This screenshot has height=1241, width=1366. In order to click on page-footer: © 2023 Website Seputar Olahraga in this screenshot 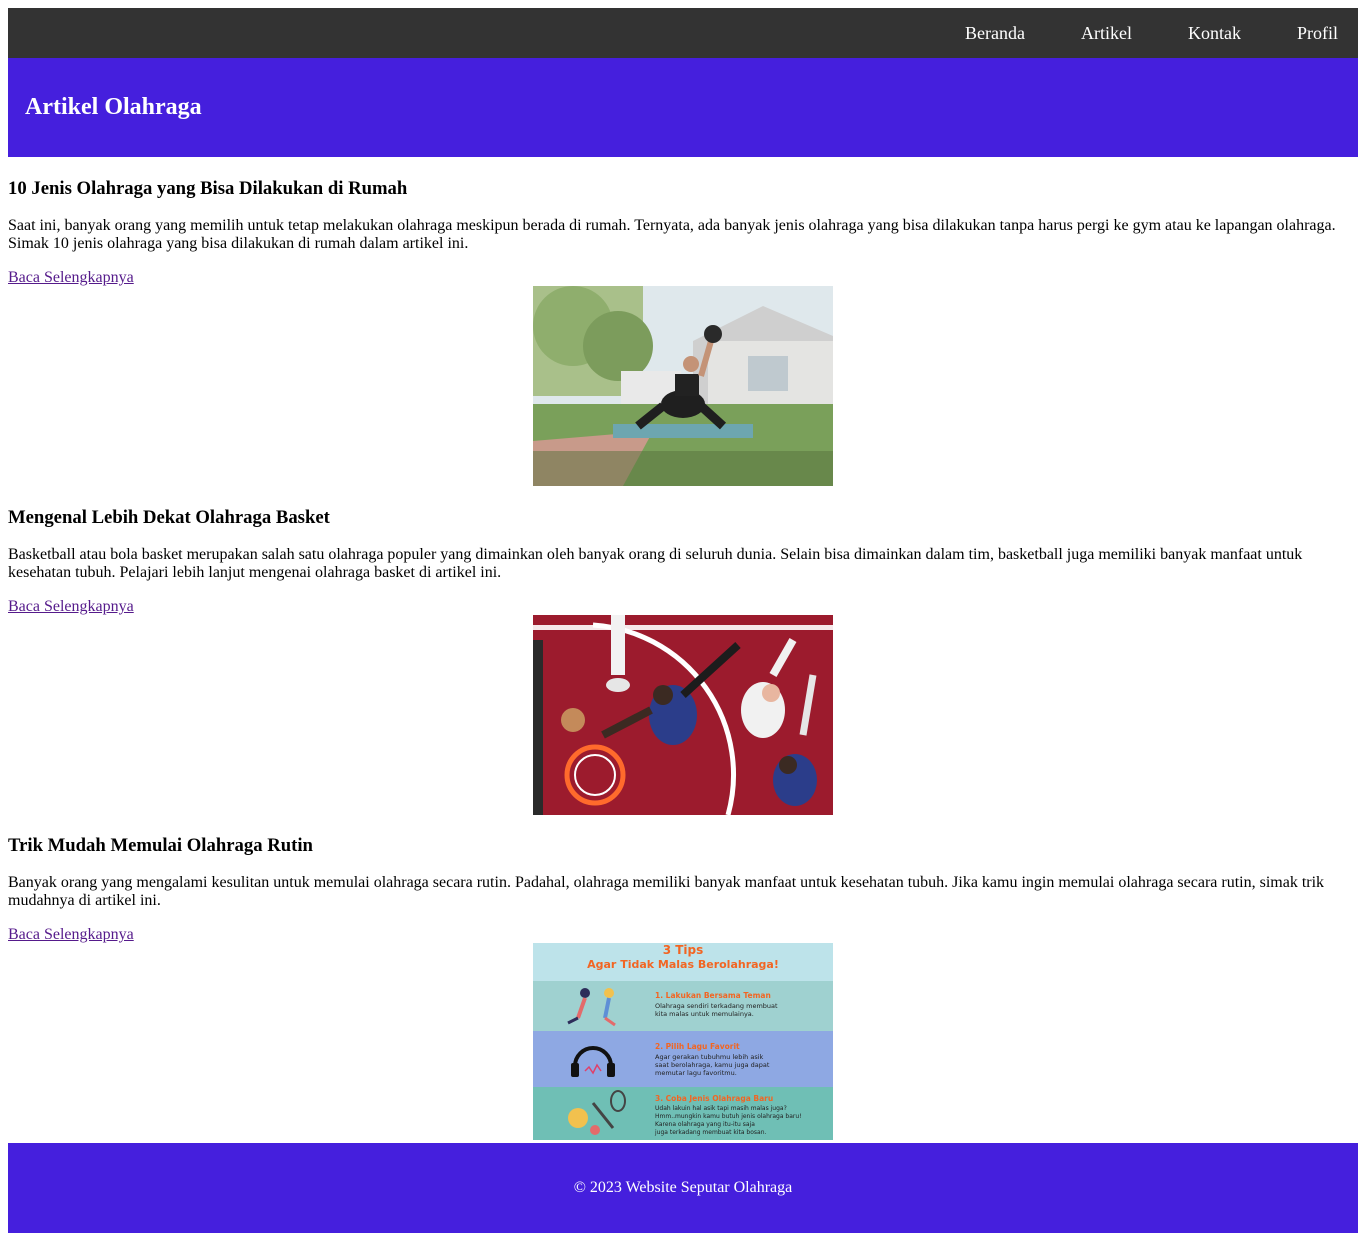, I will do `click(683, 1188)`.